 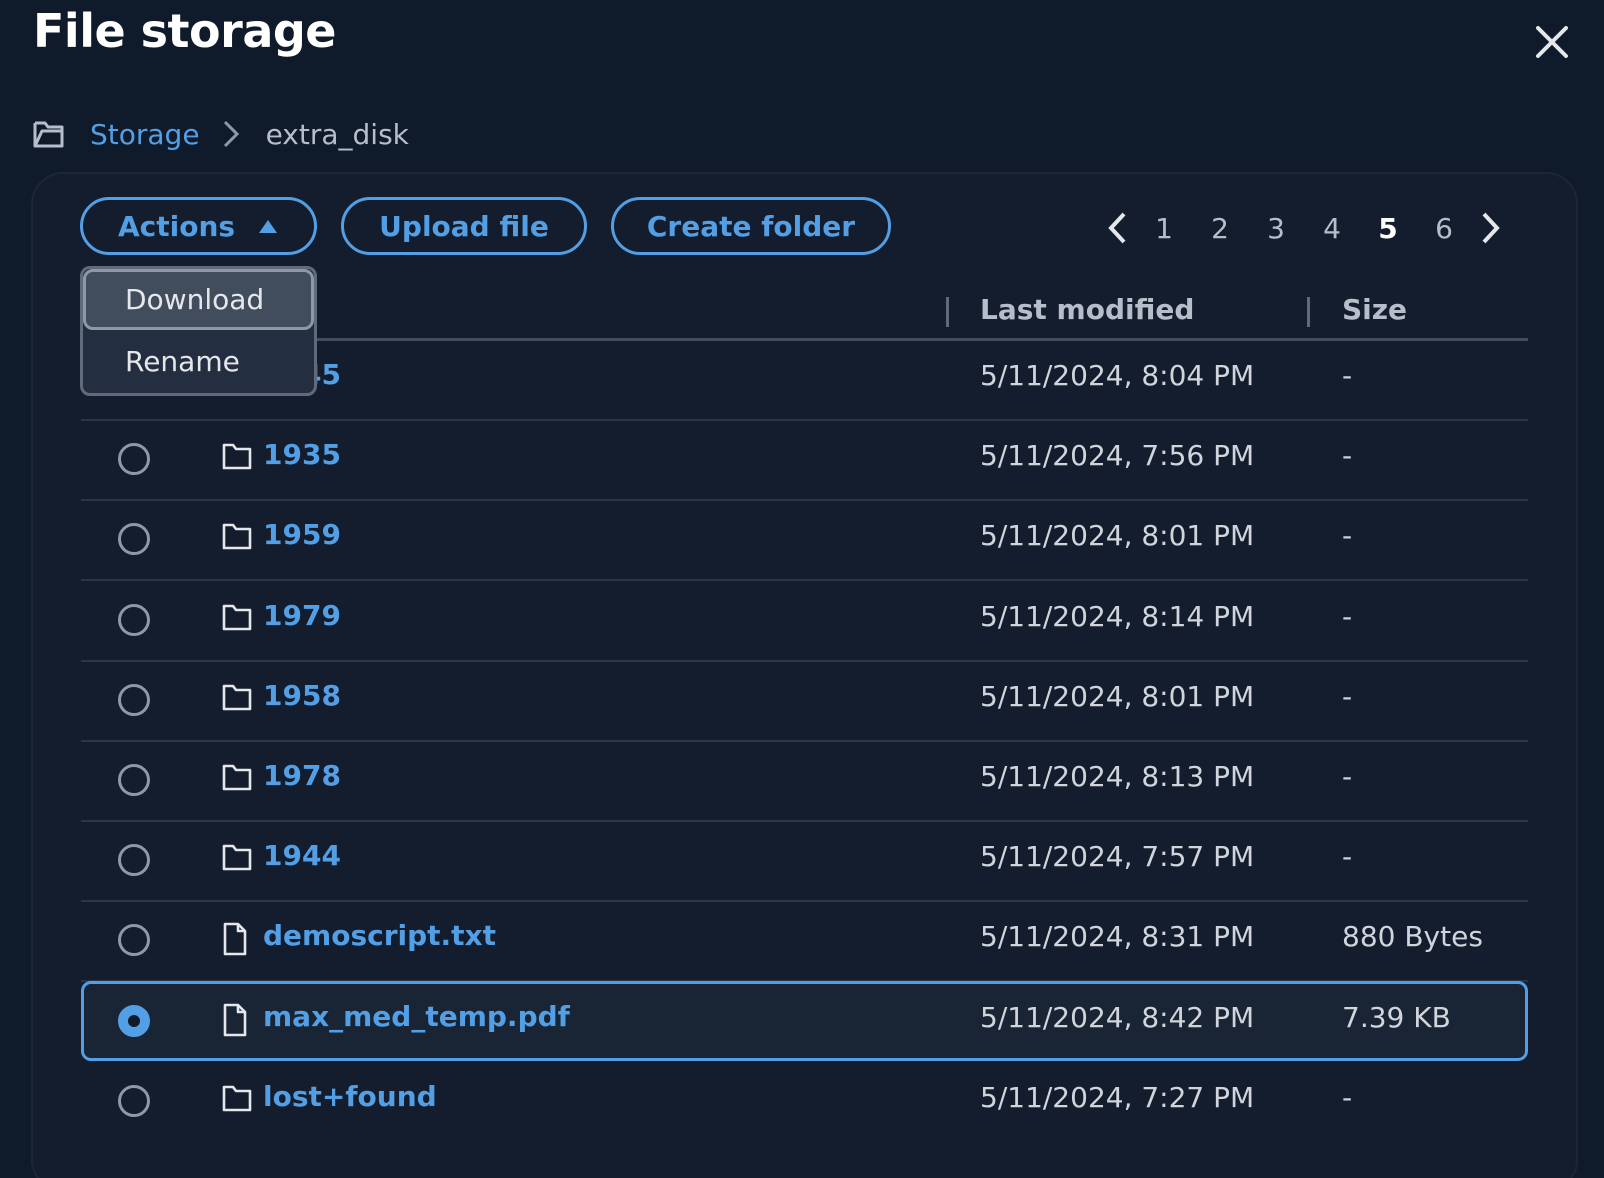 What do you see at coordinates (198, 299) in the screenshot?
I see `menu-item-download: Download` at bounding box center [198, 299].